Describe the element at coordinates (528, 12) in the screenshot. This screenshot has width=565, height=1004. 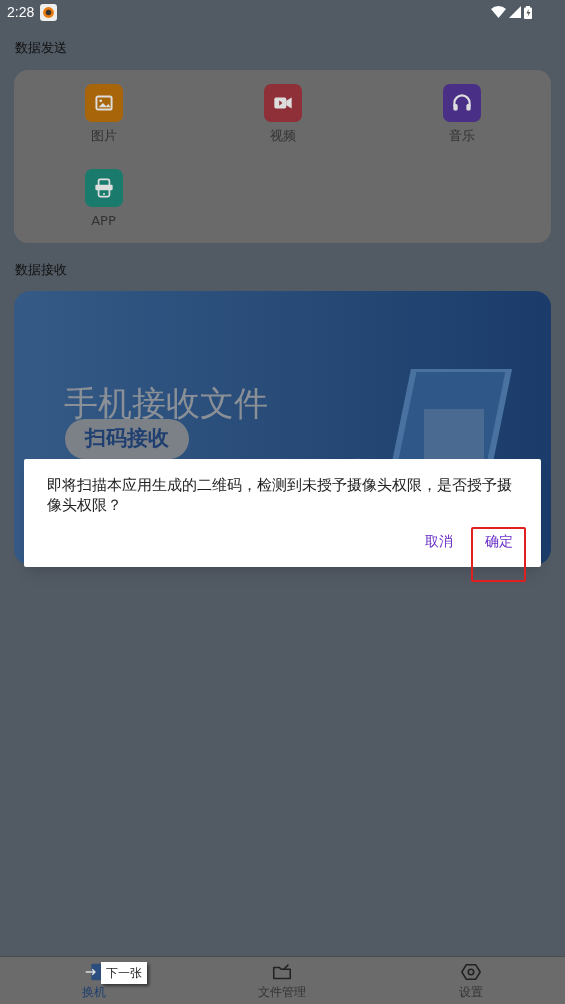
I see `battery-icon` at that location.